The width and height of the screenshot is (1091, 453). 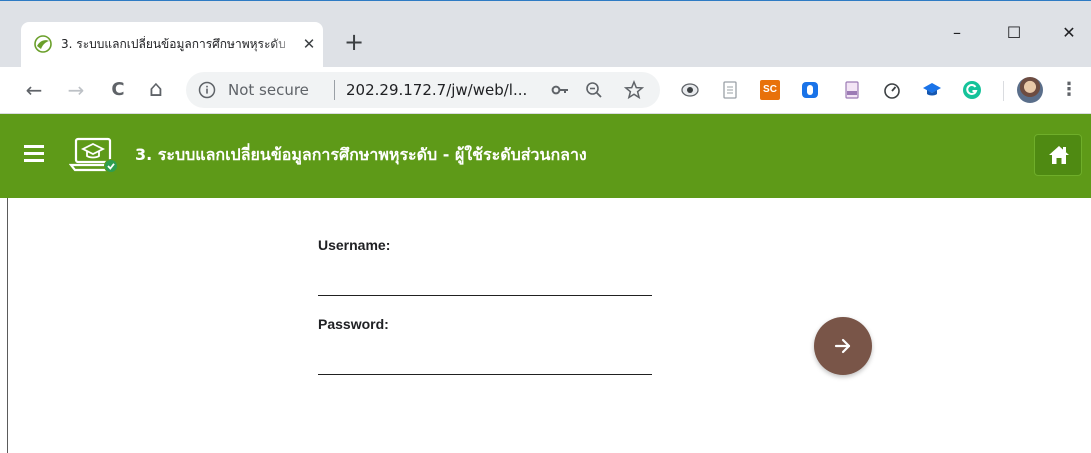 I want to click on pdf-icon, so click(x=852, y=90).